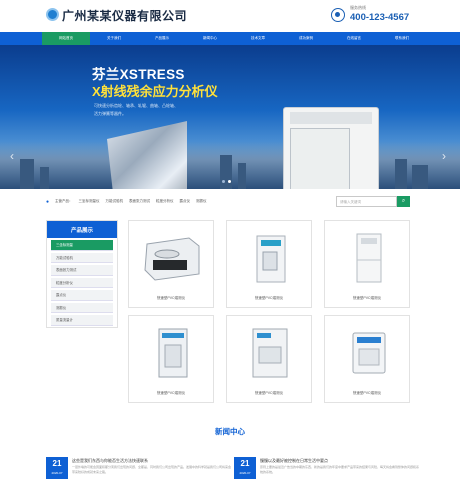  What do you see at coordinates (110, 461) in the screenshot?
I see `news-title: 这些是我们东西与你能否生活方法快速联系` at bounding box center [110, 461].